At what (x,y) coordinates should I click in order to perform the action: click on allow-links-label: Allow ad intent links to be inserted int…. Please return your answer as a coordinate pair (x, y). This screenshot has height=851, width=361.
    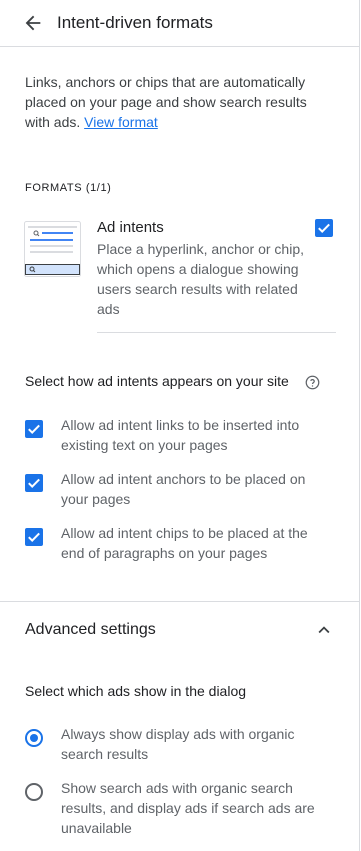
    Looking at the image, I should click on (180, 435).